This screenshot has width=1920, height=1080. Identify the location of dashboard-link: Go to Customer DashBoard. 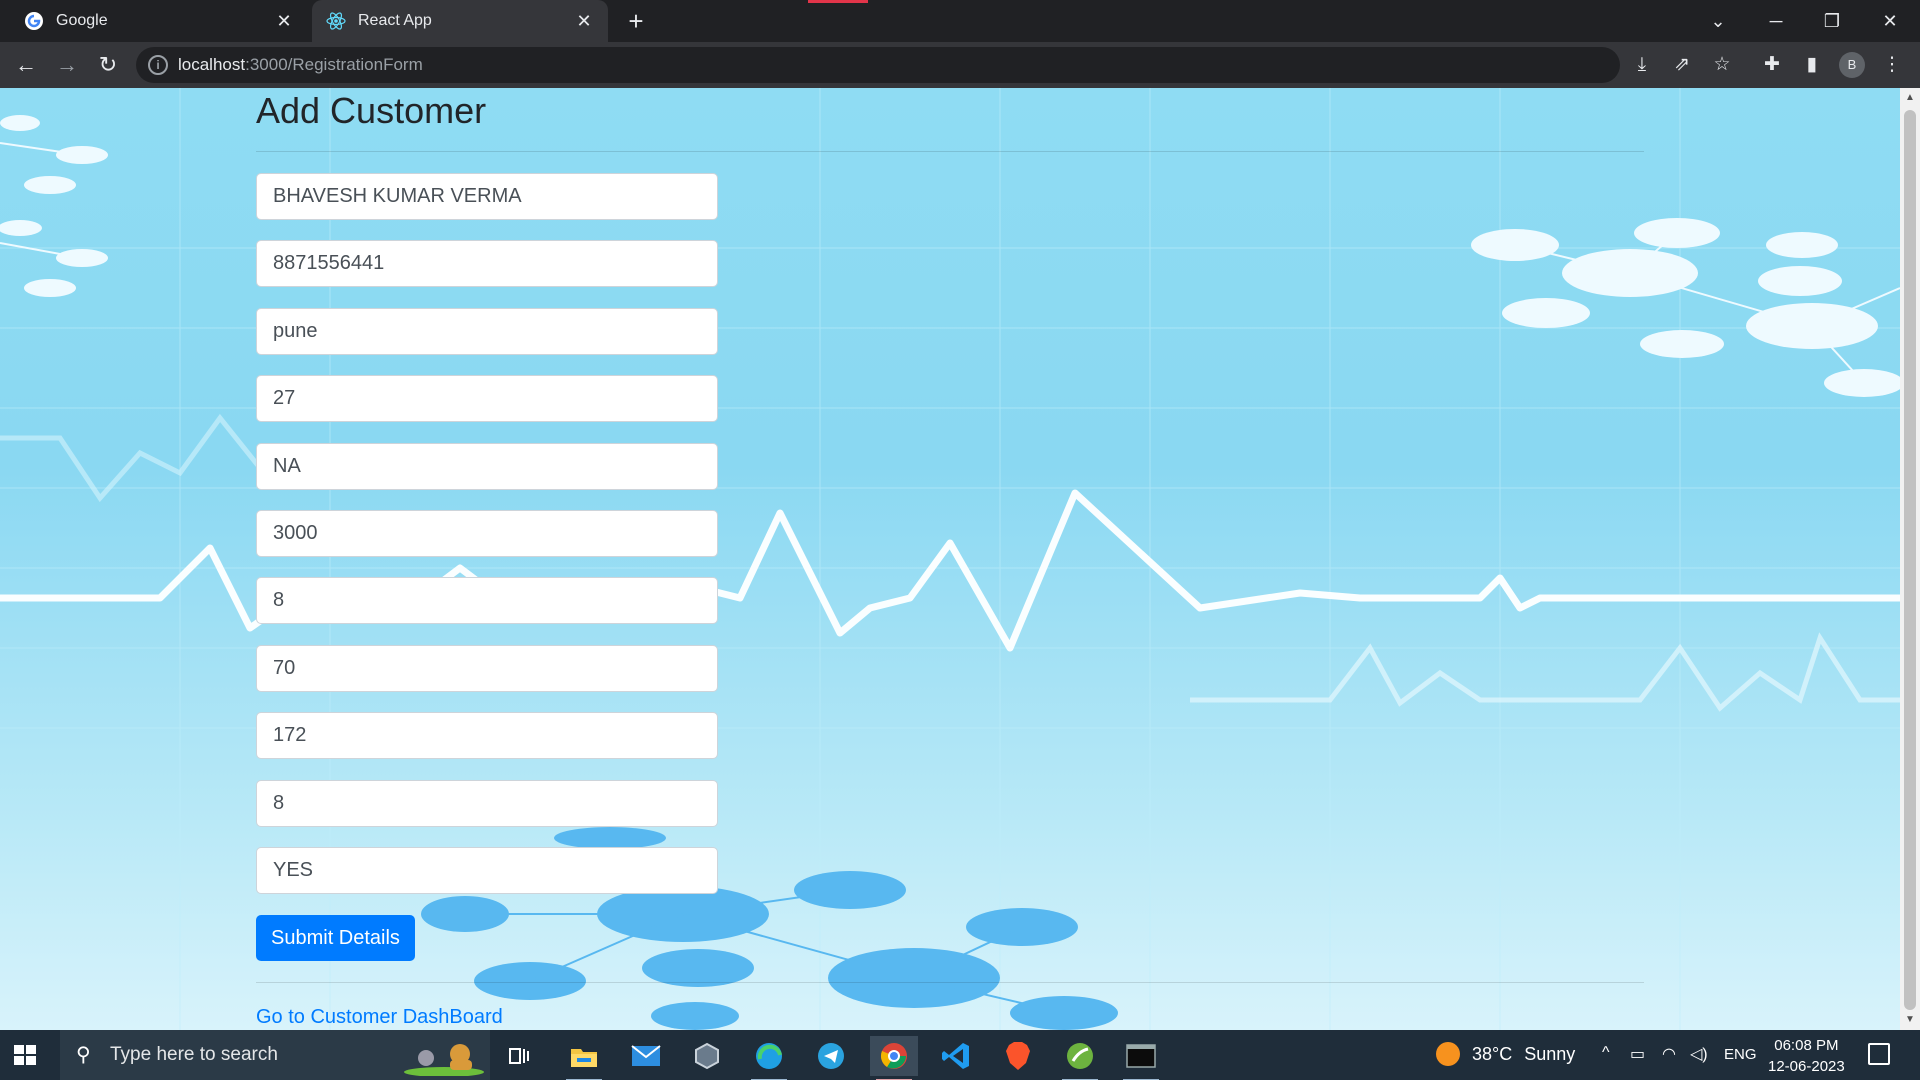
(379, 1017).